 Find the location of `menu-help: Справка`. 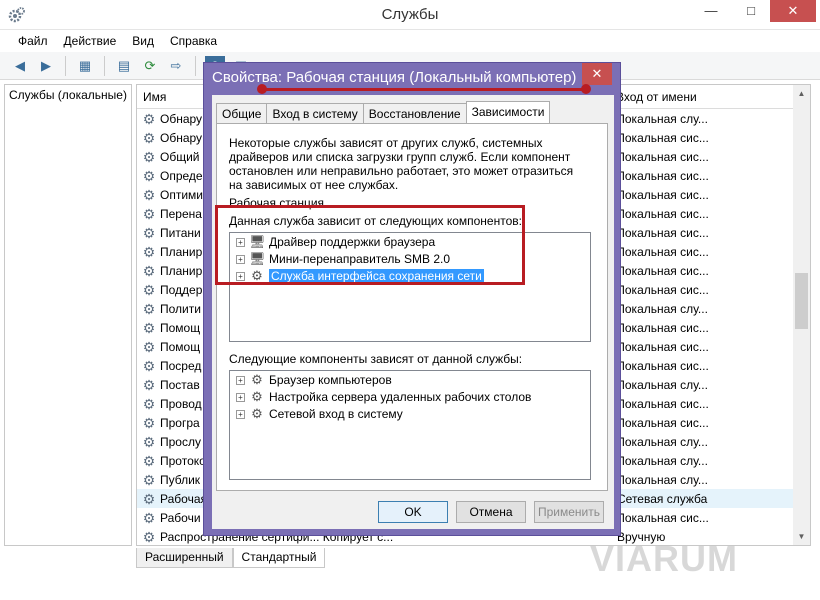

menu-help: Справка is located at coordinates (193, 41).